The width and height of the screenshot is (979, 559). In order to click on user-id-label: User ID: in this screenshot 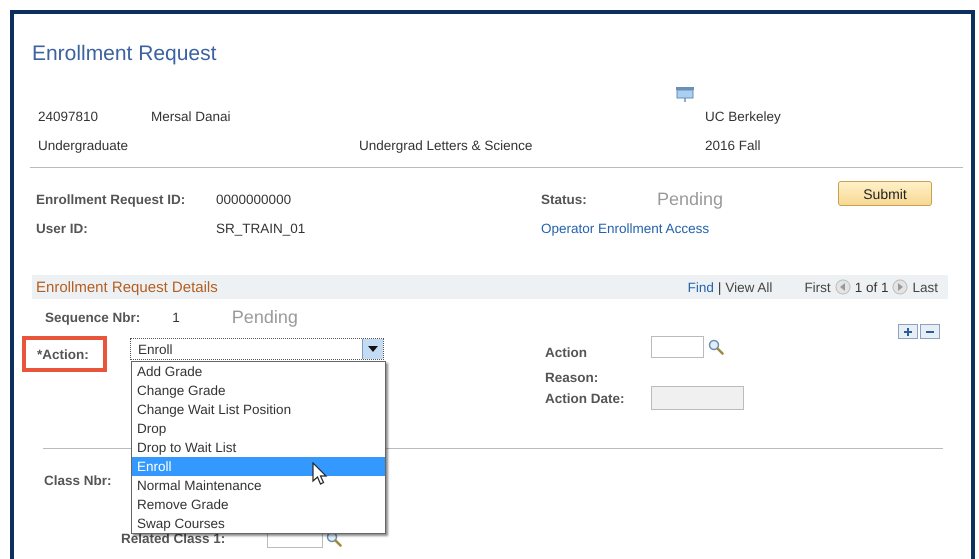, I will do `click(62, 228)`.